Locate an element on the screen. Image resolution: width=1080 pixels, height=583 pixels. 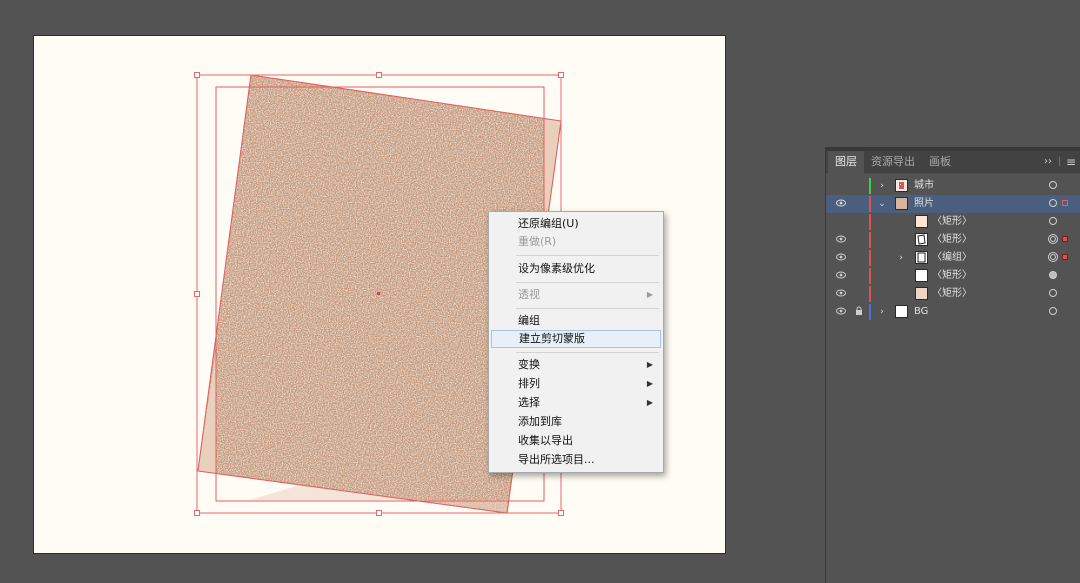
menu-item-group: 编组 is located at coordinates (576, 321).